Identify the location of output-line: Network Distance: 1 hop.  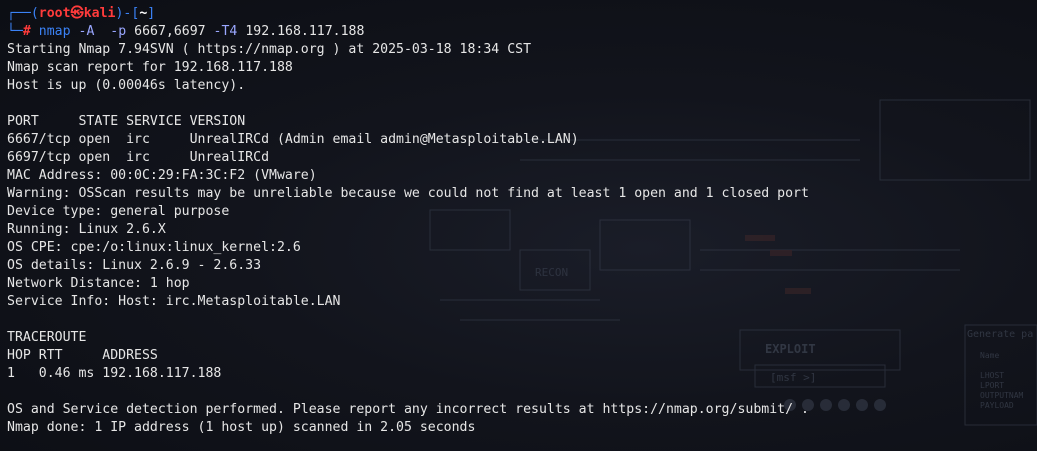
(98, 283).